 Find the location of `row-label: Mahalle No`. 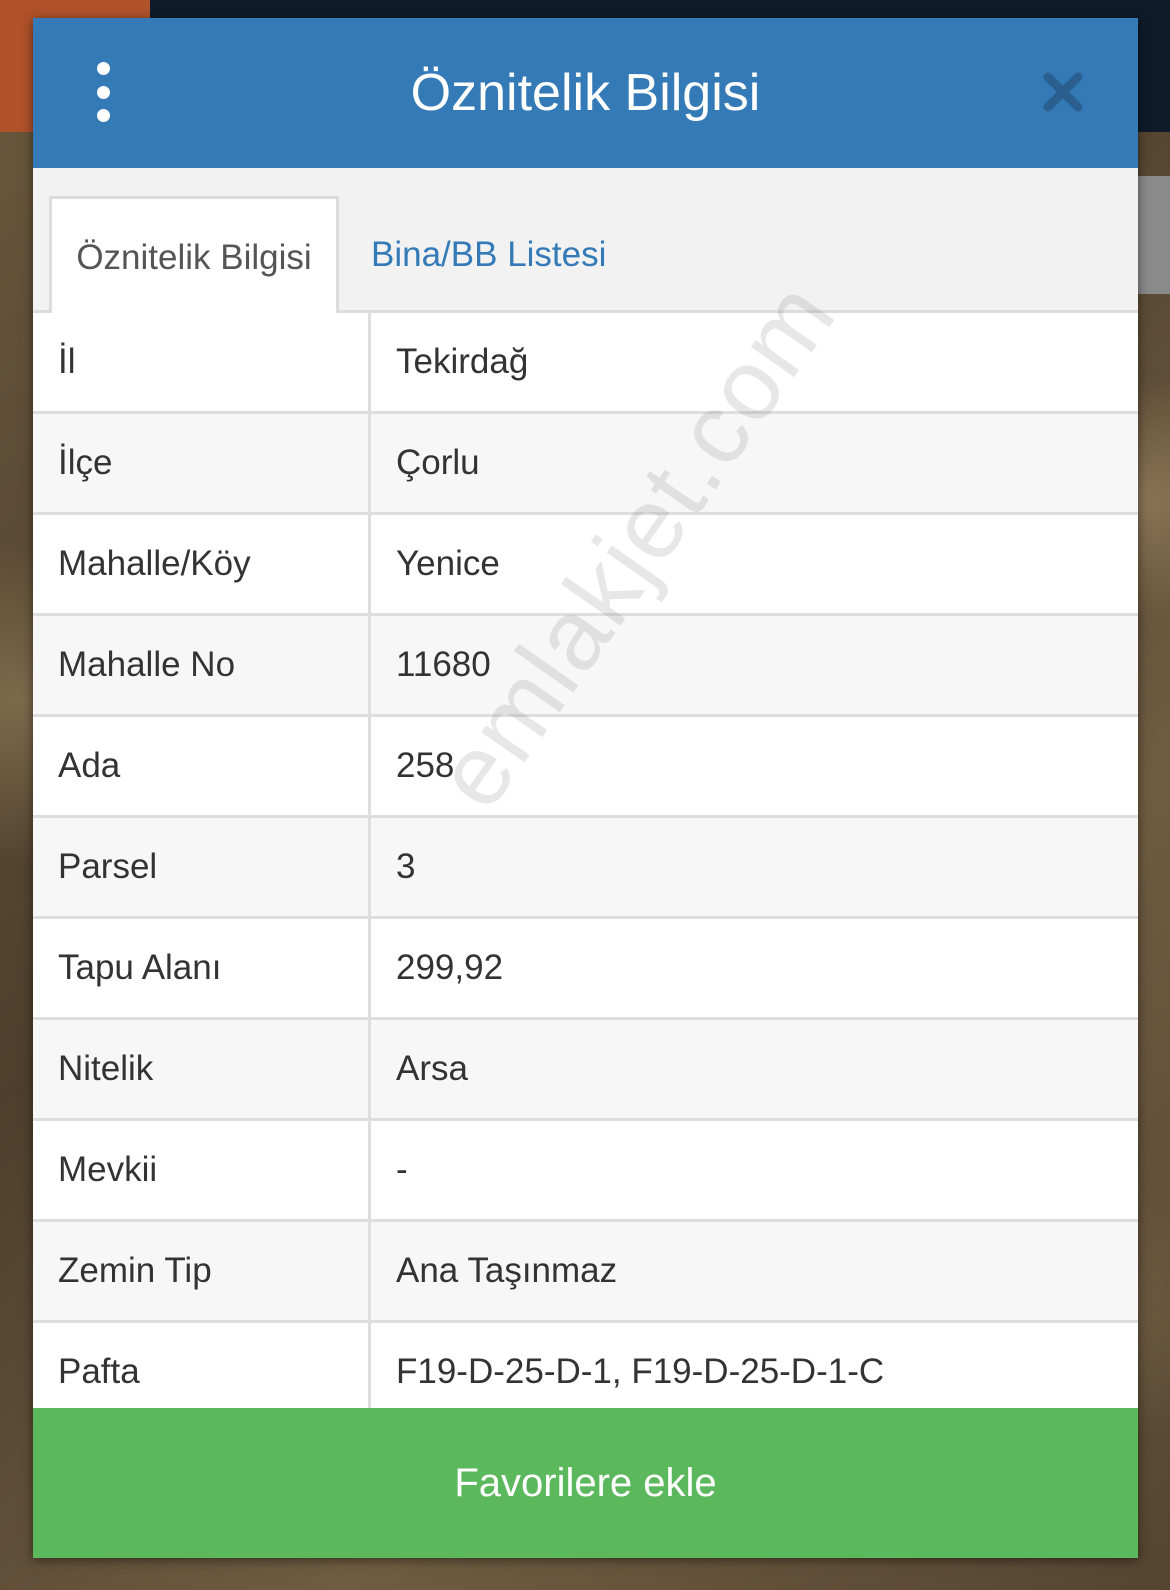

row-label: Mahalle No is located at coordinates (202, 665).